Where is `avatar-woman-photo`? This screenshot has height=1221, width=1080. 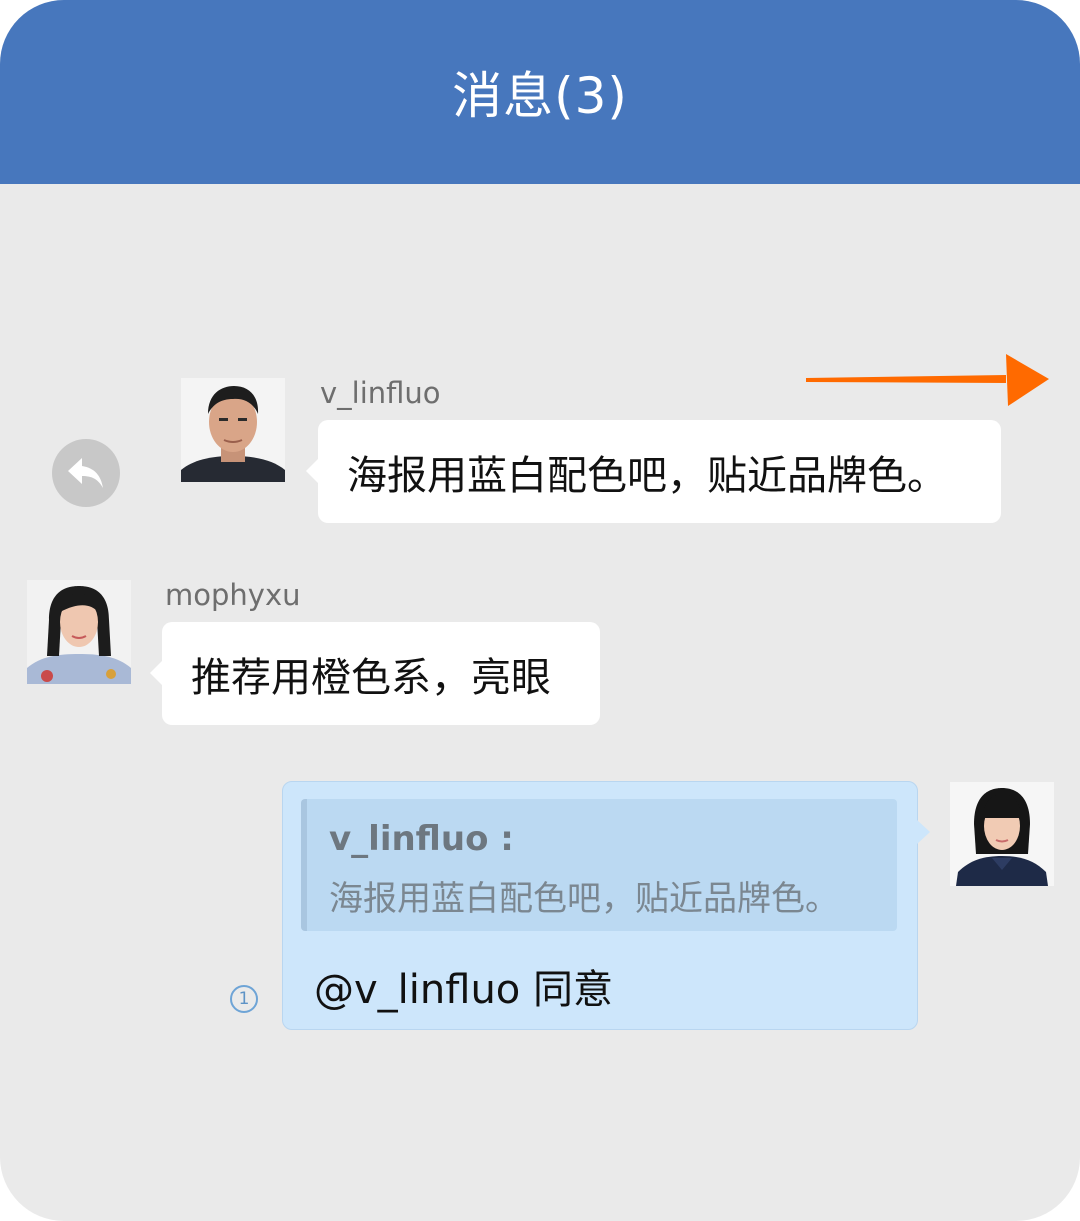
avatar-woman-photo is located at coordinates (79, 632).